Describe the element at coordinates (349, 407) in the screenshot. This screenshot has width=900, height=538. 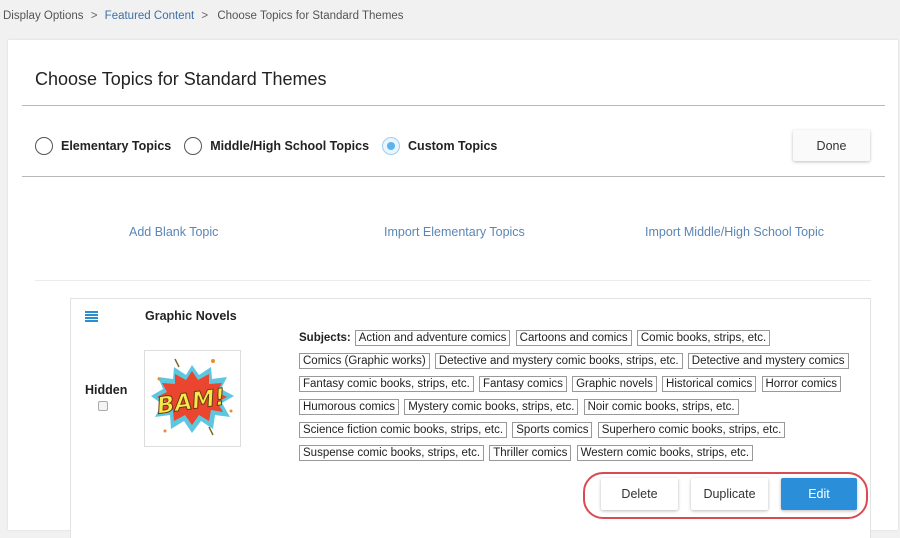
I see `subject-tag: Humorous comics` at that location.